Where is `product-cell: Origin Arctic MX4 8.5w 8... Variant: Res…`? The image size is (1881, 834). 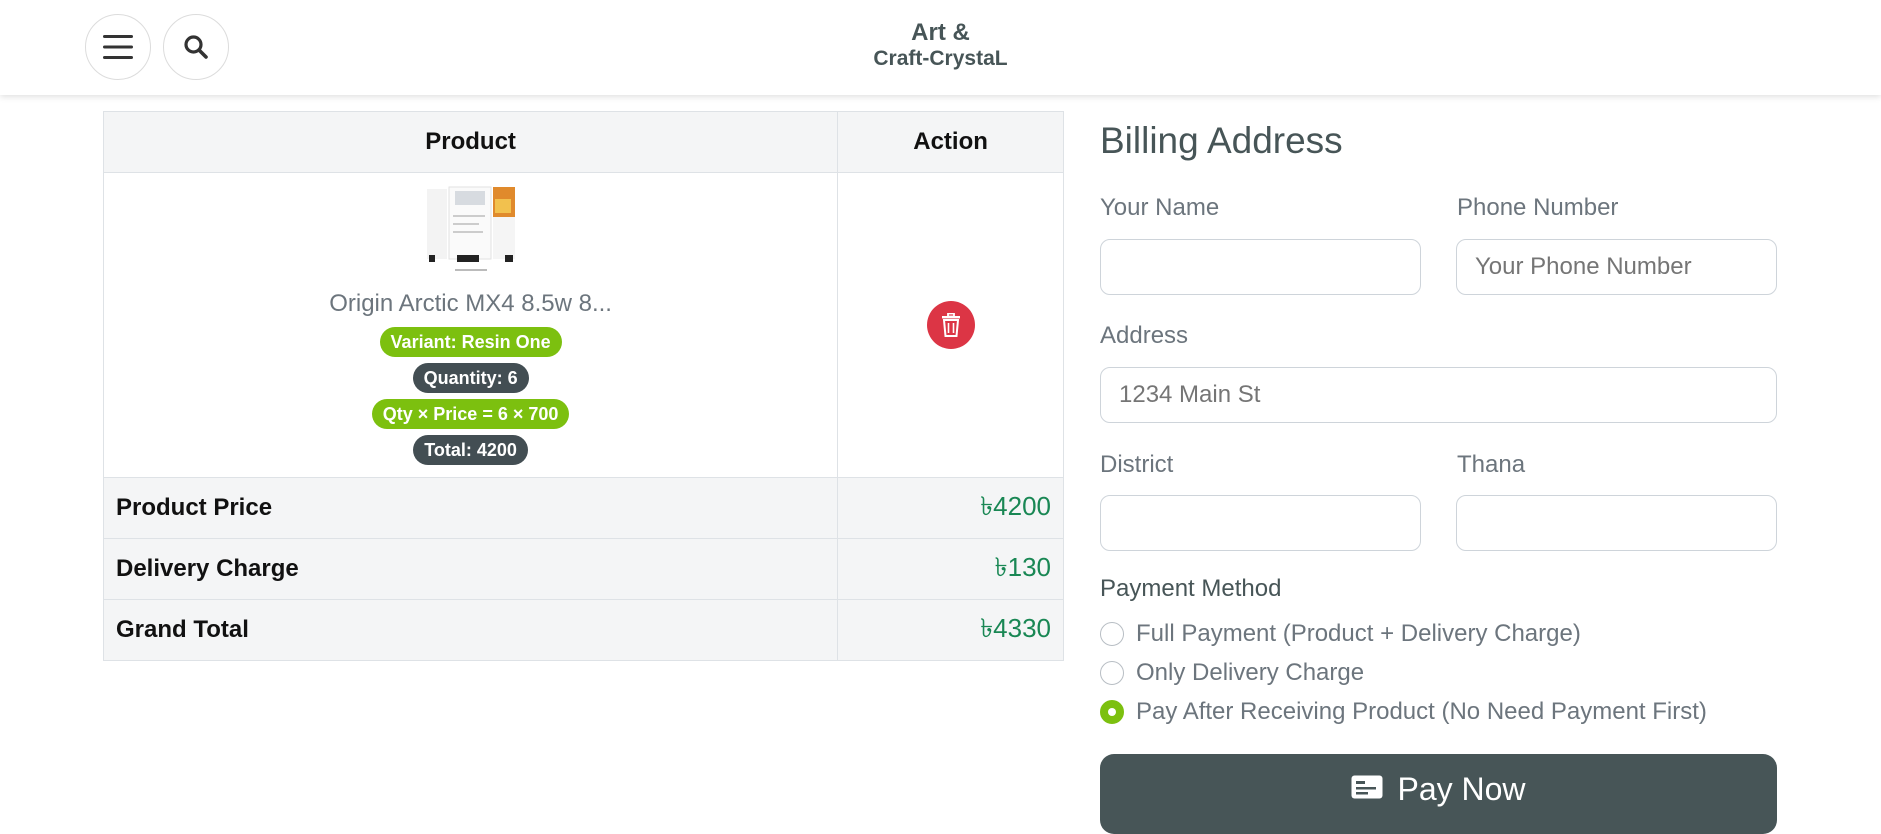
product-cell: Origin Arctic MX4 8.5w 8... Variant: Res… is located at coordinates (470, 325).